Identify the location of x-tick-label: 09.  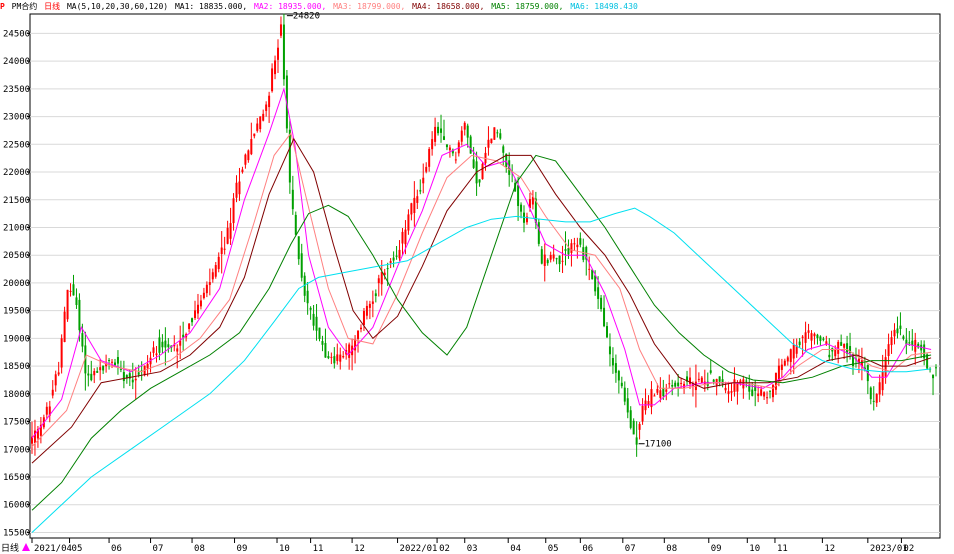
(242, 549).